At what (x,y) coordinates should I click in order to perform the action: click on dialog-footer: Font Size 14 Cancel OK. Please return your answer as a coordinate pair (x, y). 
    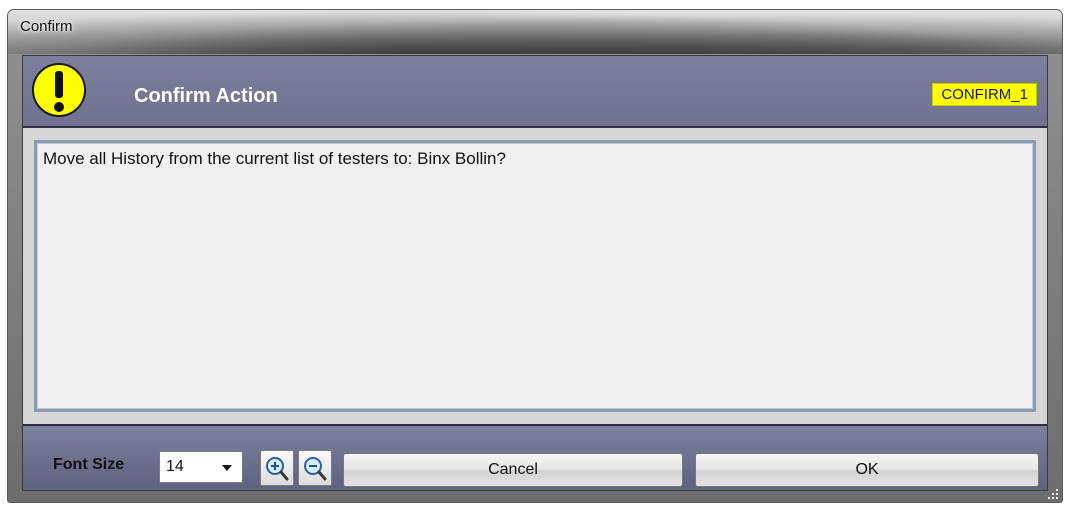
    Looking at the image, I should click on (535, 457).